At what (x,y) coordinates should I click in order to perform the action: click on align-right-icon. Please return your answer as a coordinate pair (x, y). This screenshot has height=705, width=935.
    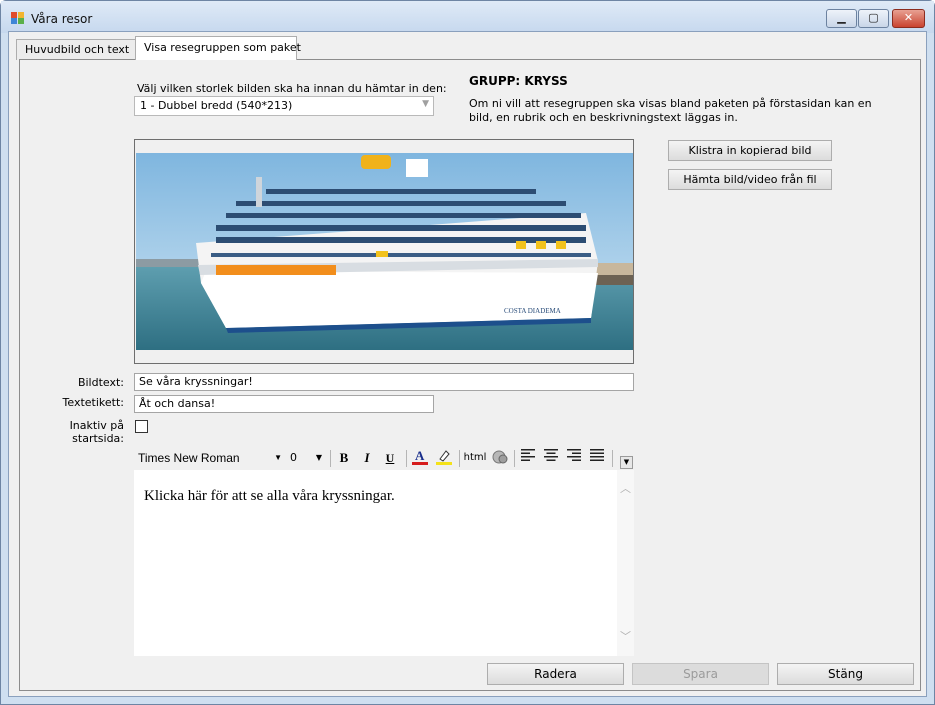
    Looking at the image, I should click on (574, 458).